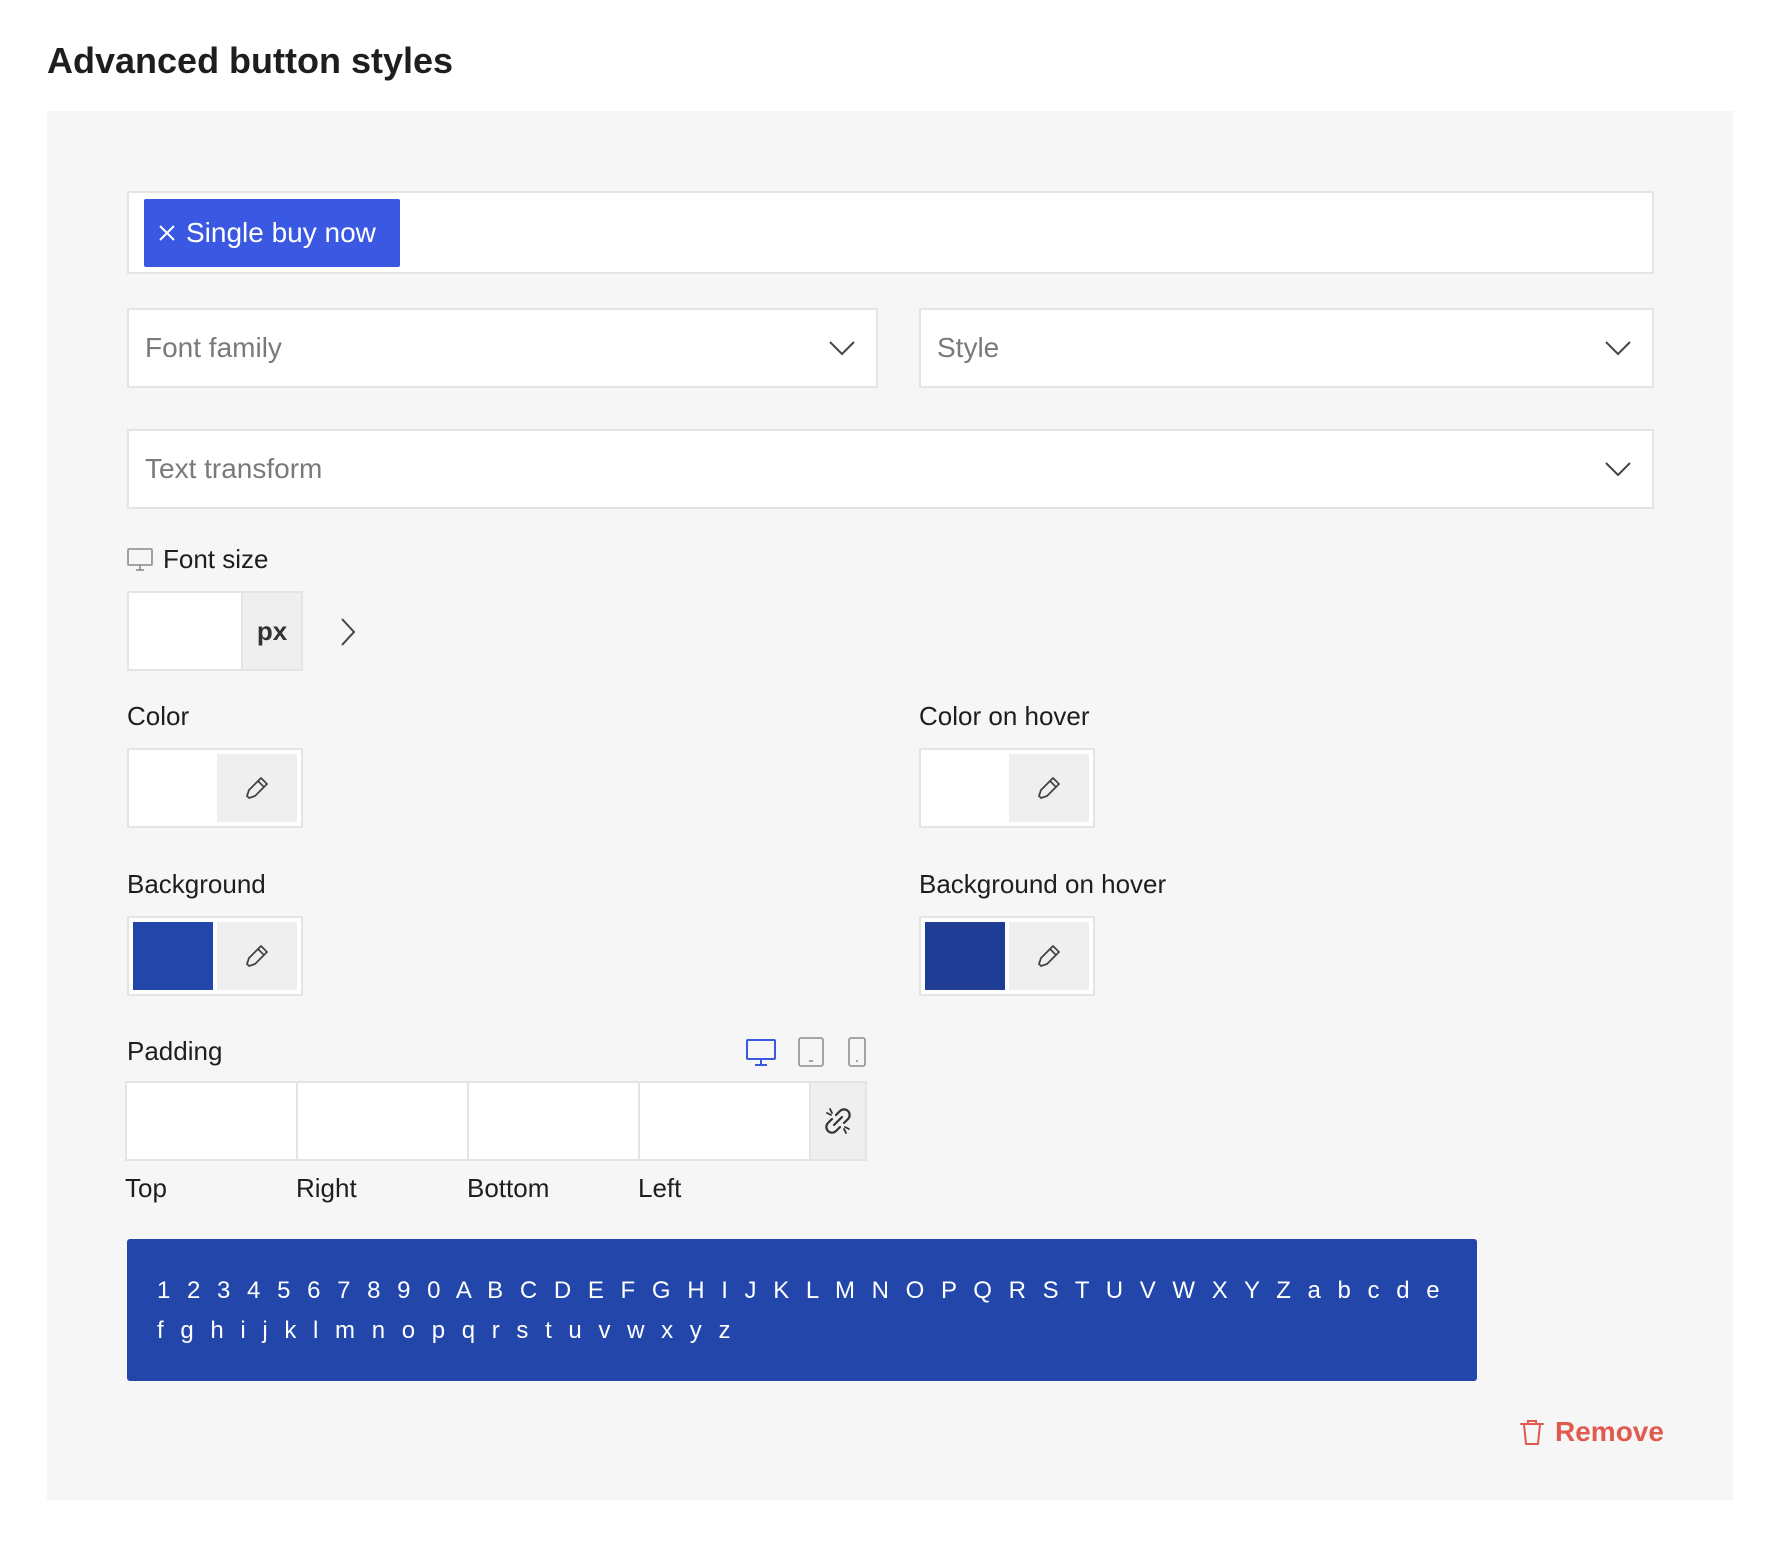 This screenshot has width=1770, height=1542. Describe the element at coordinates (215, 788) in the screenshot. I see `color-control` at that location.